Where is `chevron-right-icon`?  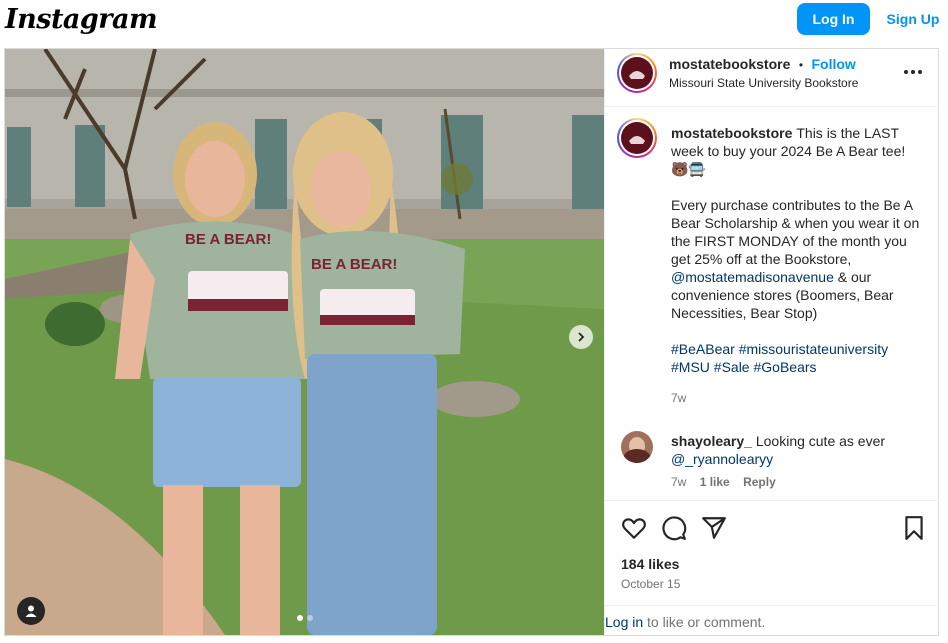
chevron-right-icon is located at coordinates (581, 337).